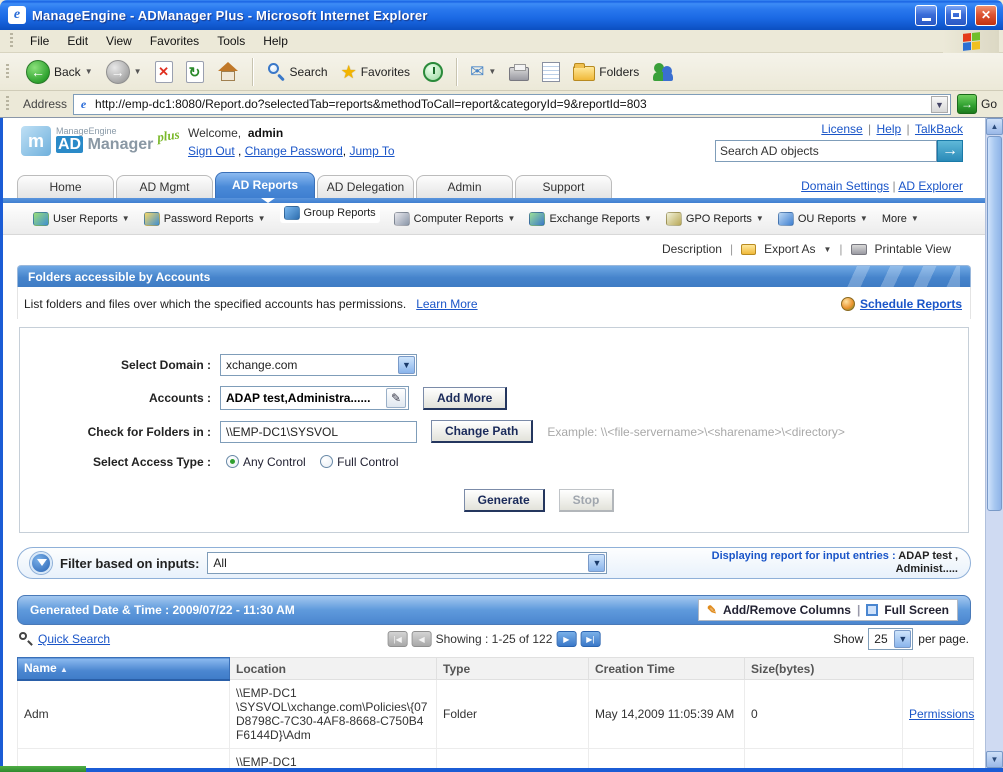 The image size is (1003, 772). Describe the element at coordinates (327, 461) in the screenshot. I see `full-control-radio` at that location.